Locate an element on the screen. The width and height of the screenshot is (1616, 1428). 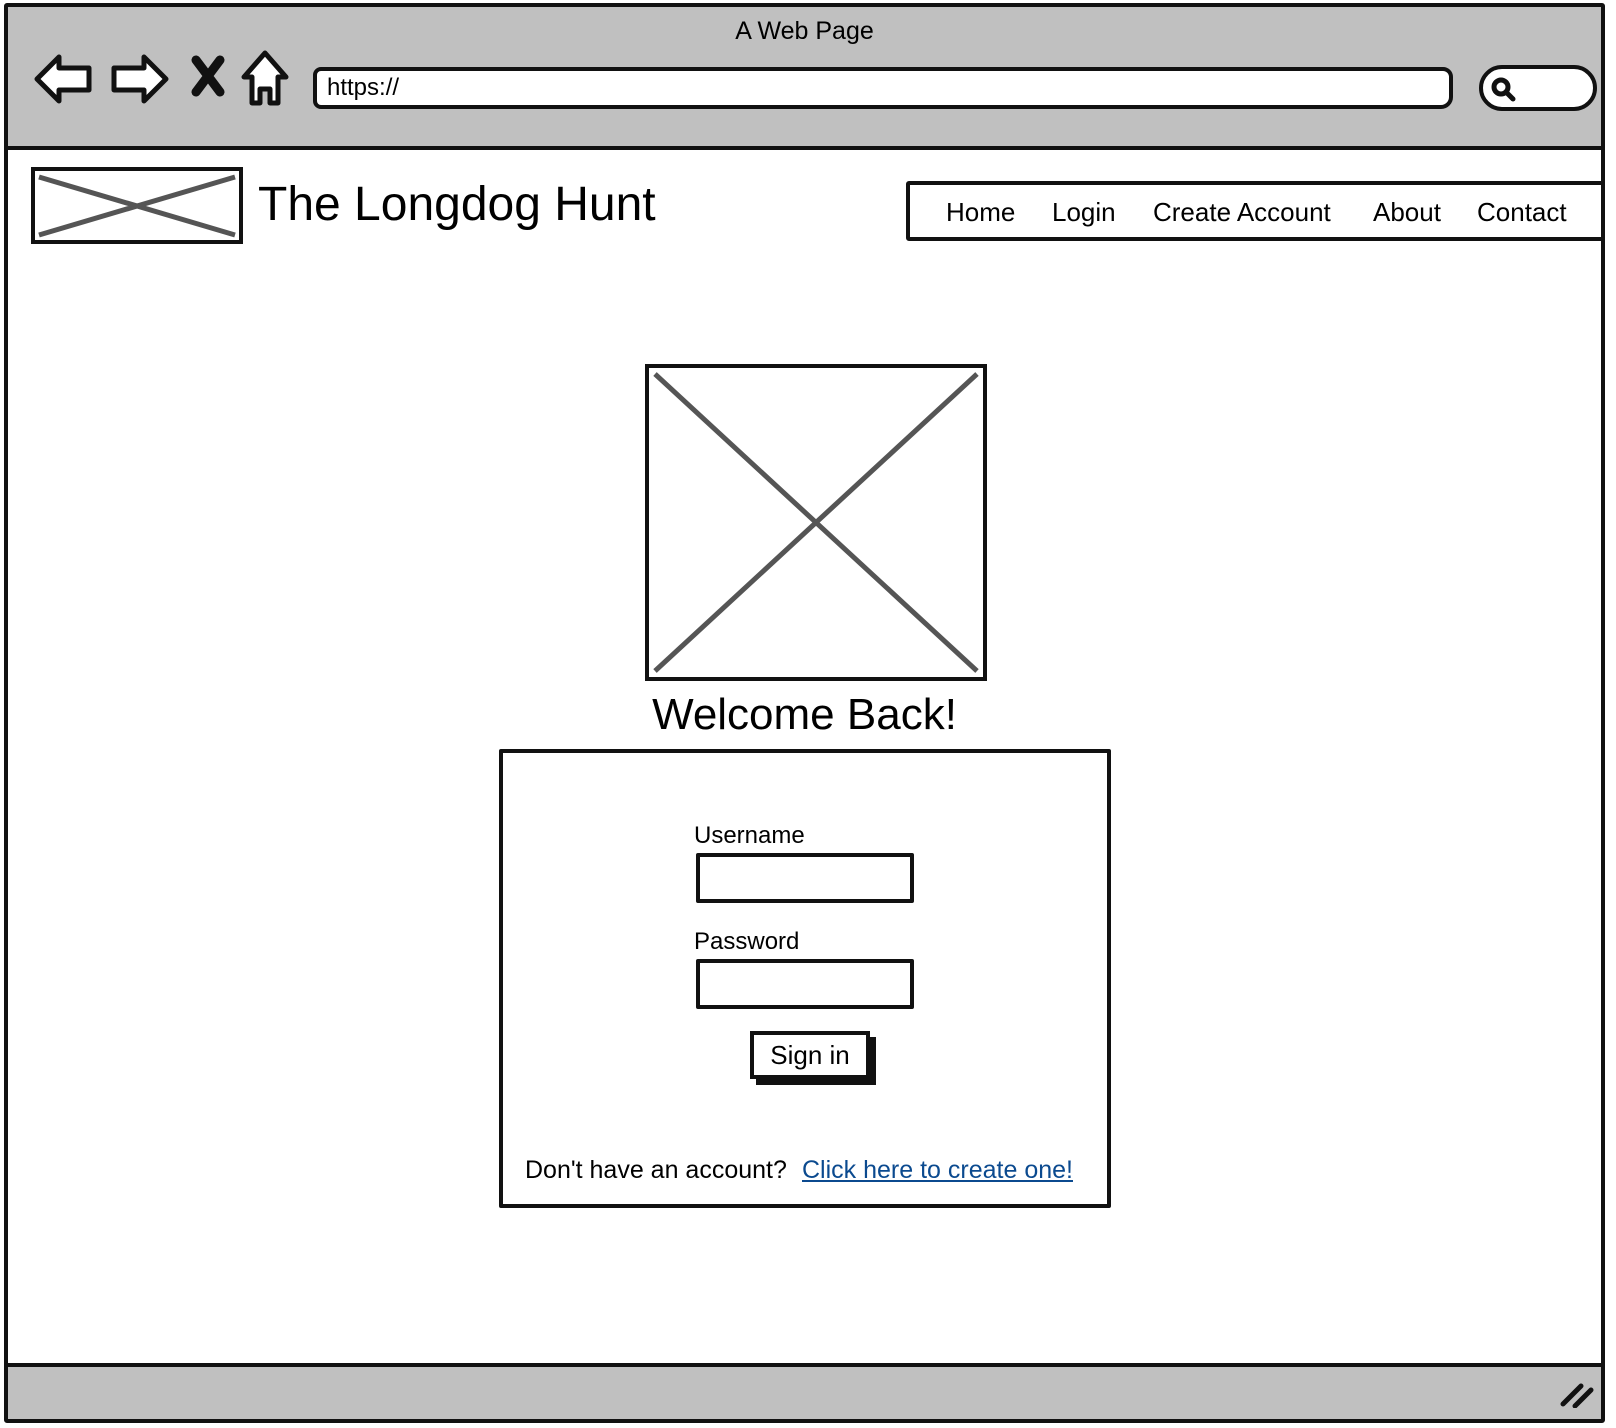
browser-search-box is located at coordinates (1538, 88).